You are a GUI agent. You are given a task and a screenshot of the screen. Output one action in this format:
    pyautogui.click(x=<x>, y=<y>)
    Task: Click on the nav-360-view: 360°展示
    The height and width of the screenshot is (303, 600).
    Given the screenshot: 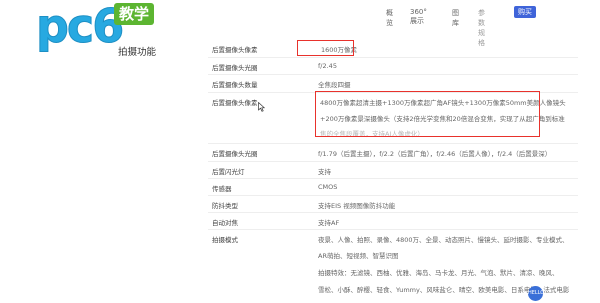 What is the action you would take?
    pyautogui.click(x=418, y=17)
    